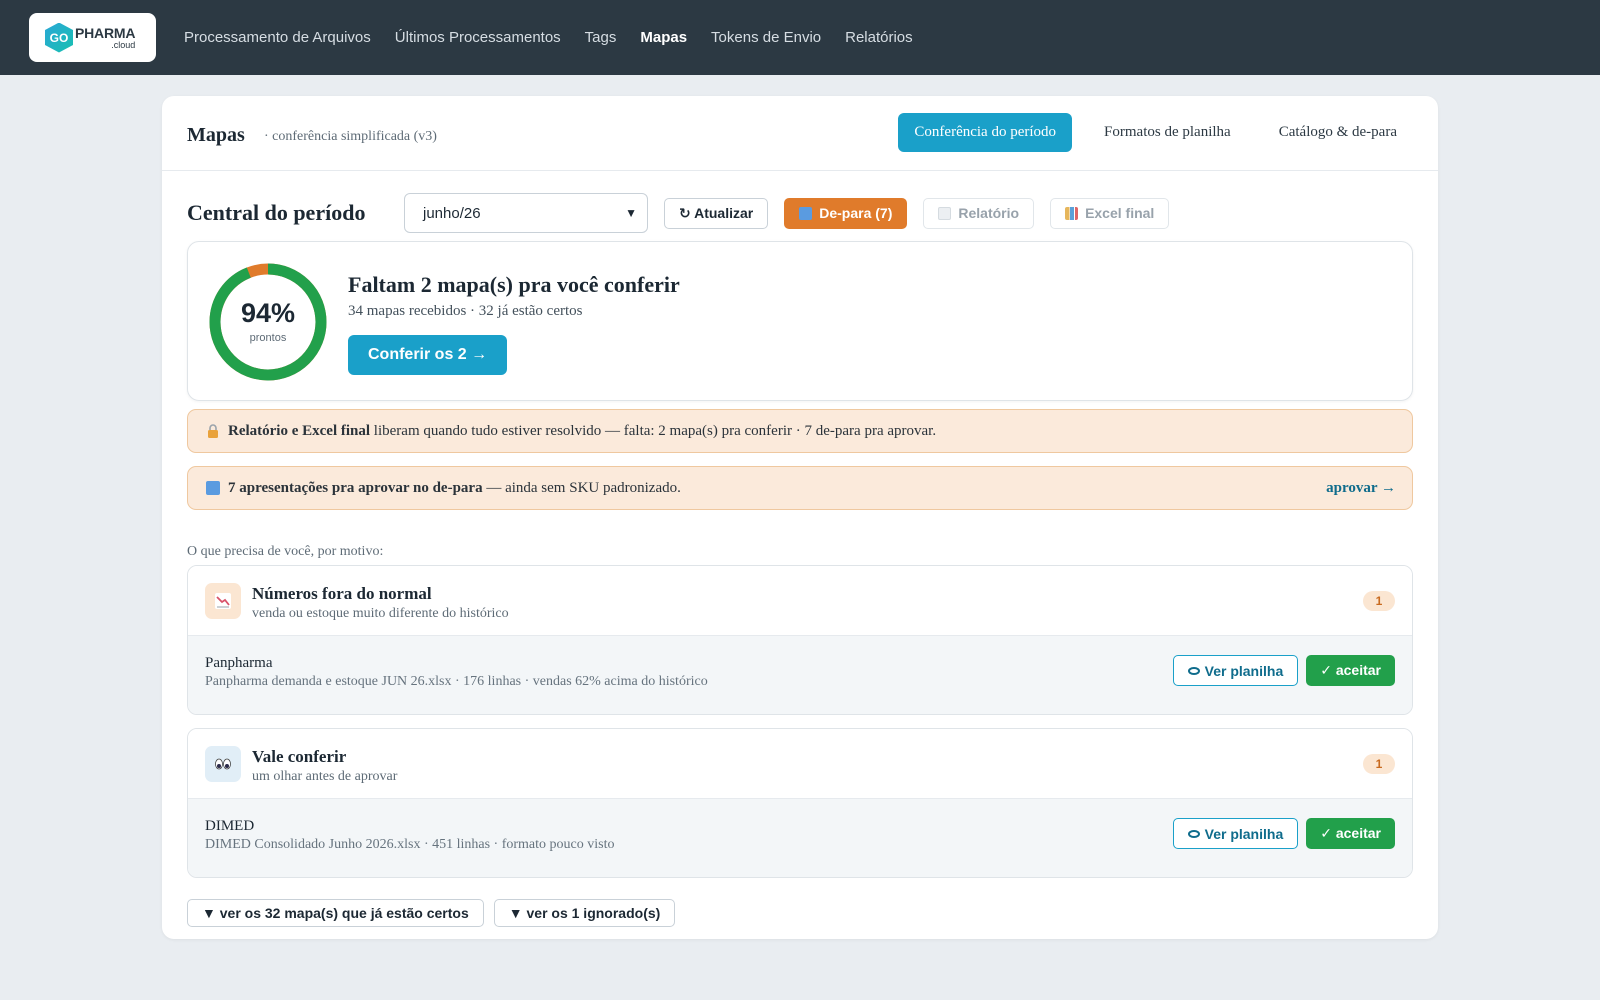 This screenshot has height=1000, width=1600. I want to click on progress-caption: prontos, so click(268, 338).